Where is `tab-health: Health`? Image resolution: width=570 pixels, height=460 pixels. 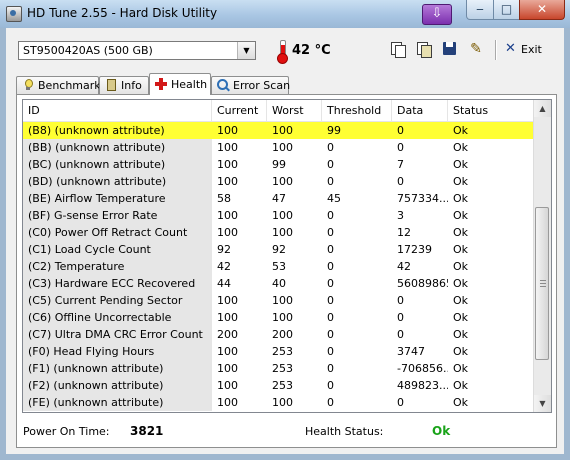
tab-health: Health is located at coordinates (180, 84).